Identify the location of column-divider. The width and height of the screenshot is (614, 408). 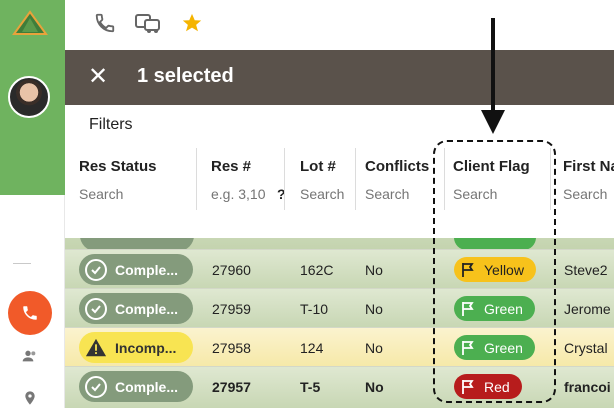
(284, 179).